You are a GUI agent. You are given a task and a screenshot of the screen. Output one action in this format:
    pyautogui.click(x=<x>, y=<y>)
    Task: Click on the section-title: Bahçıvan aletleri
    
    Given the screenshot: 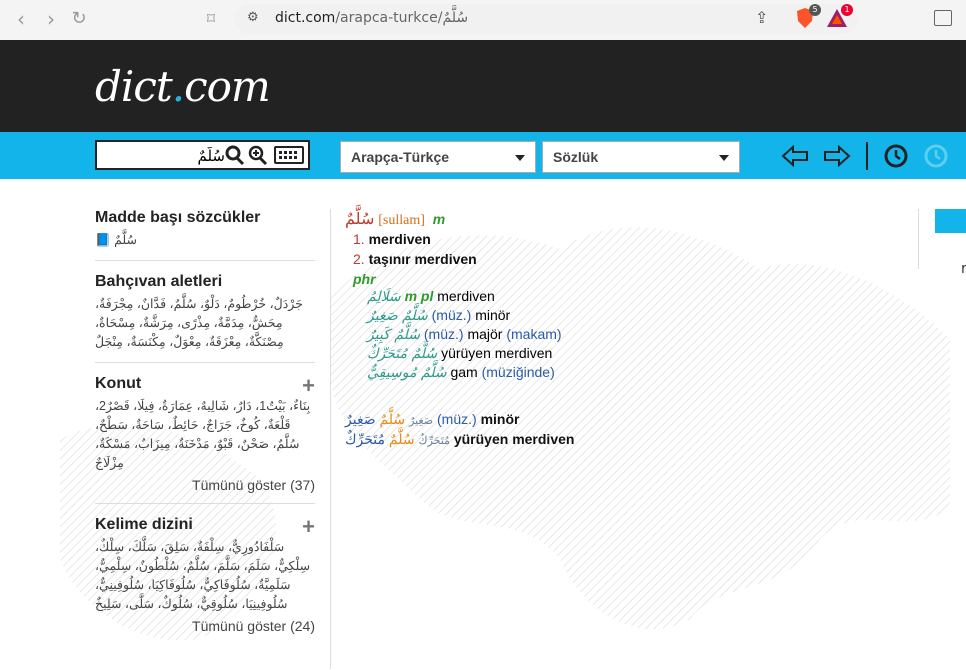 What is the action you would take?
    pyautogui.click(x=159, y=281)
    